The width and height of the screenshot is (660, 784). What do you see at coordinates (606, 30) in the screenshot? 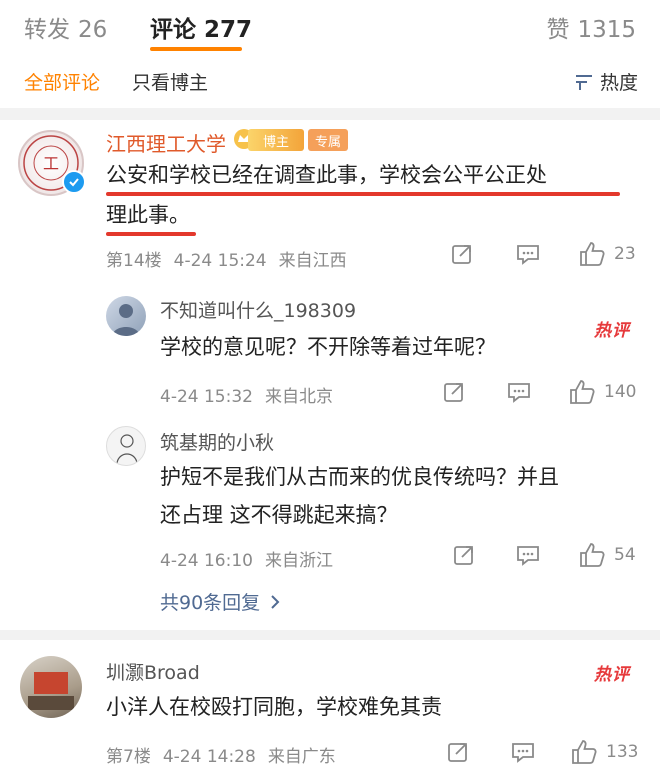
I see `tab-like-count: 1315` at bounding box center [606, 30].